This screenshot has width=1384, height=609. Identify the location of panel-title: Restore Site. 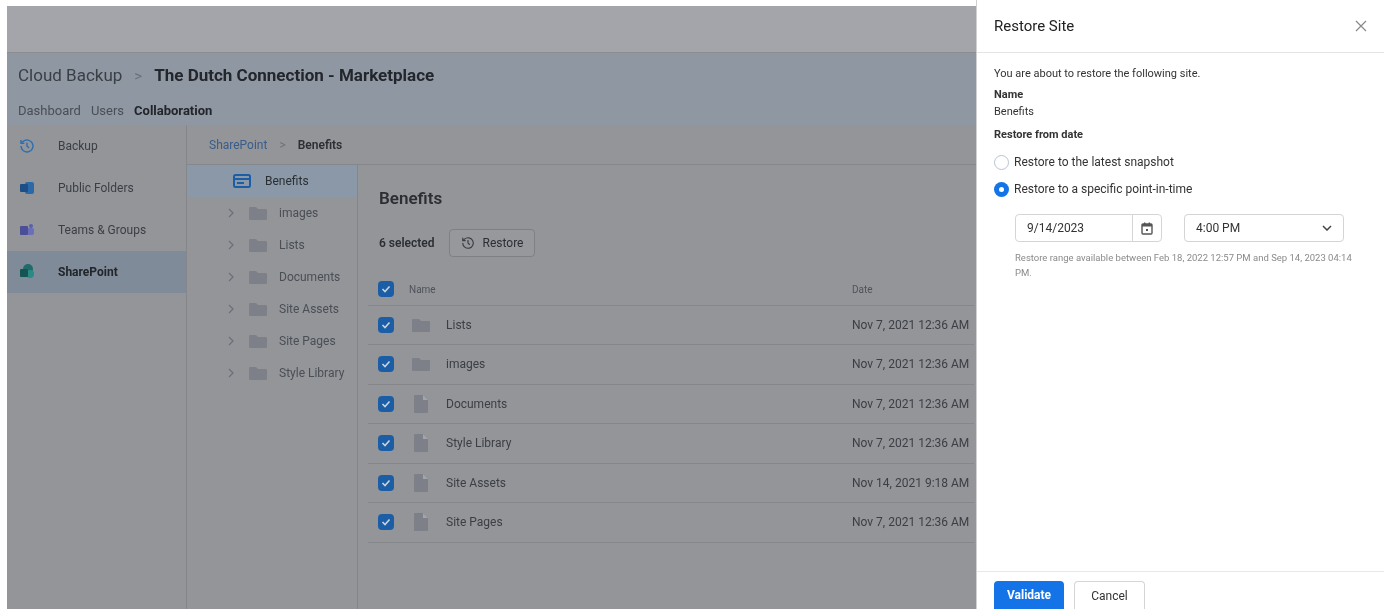
(1034, 26).